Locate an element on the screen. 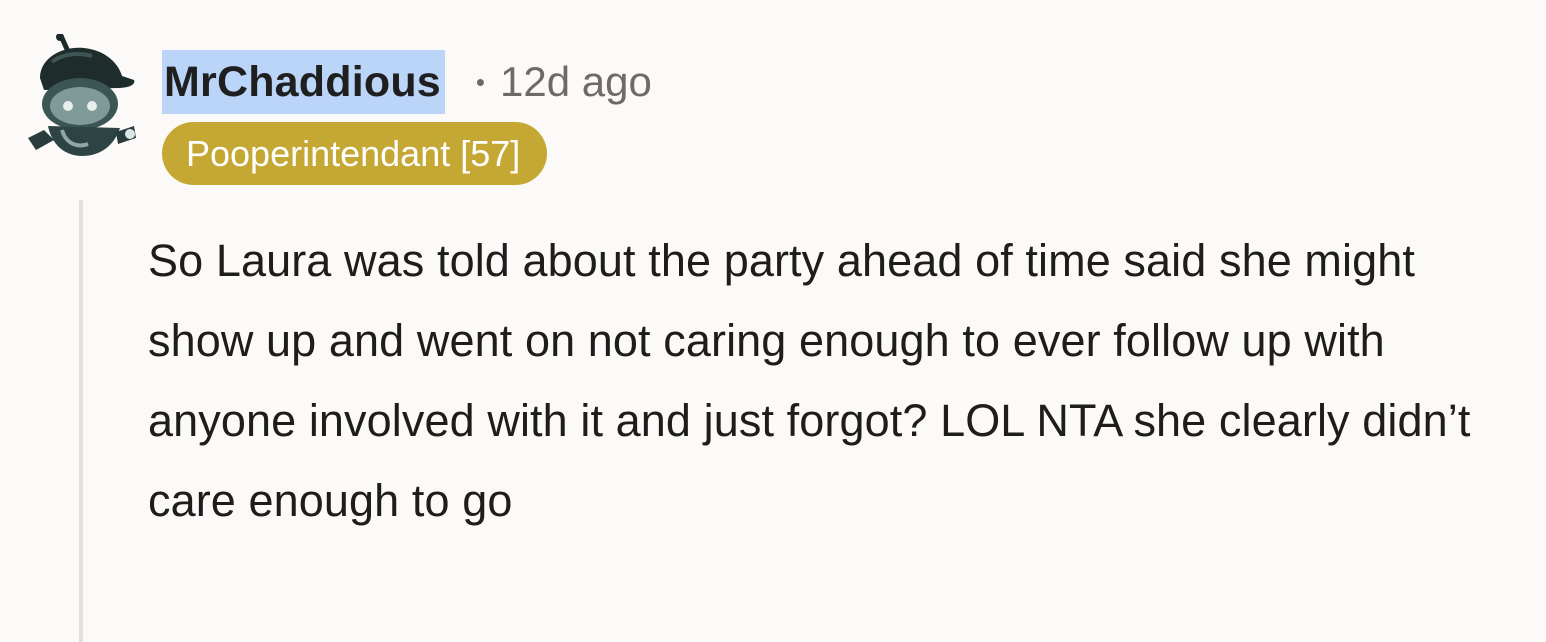 This screenshot has width=1546, height=642. snoo-avatar-icon is located at coordinates (82, 94).